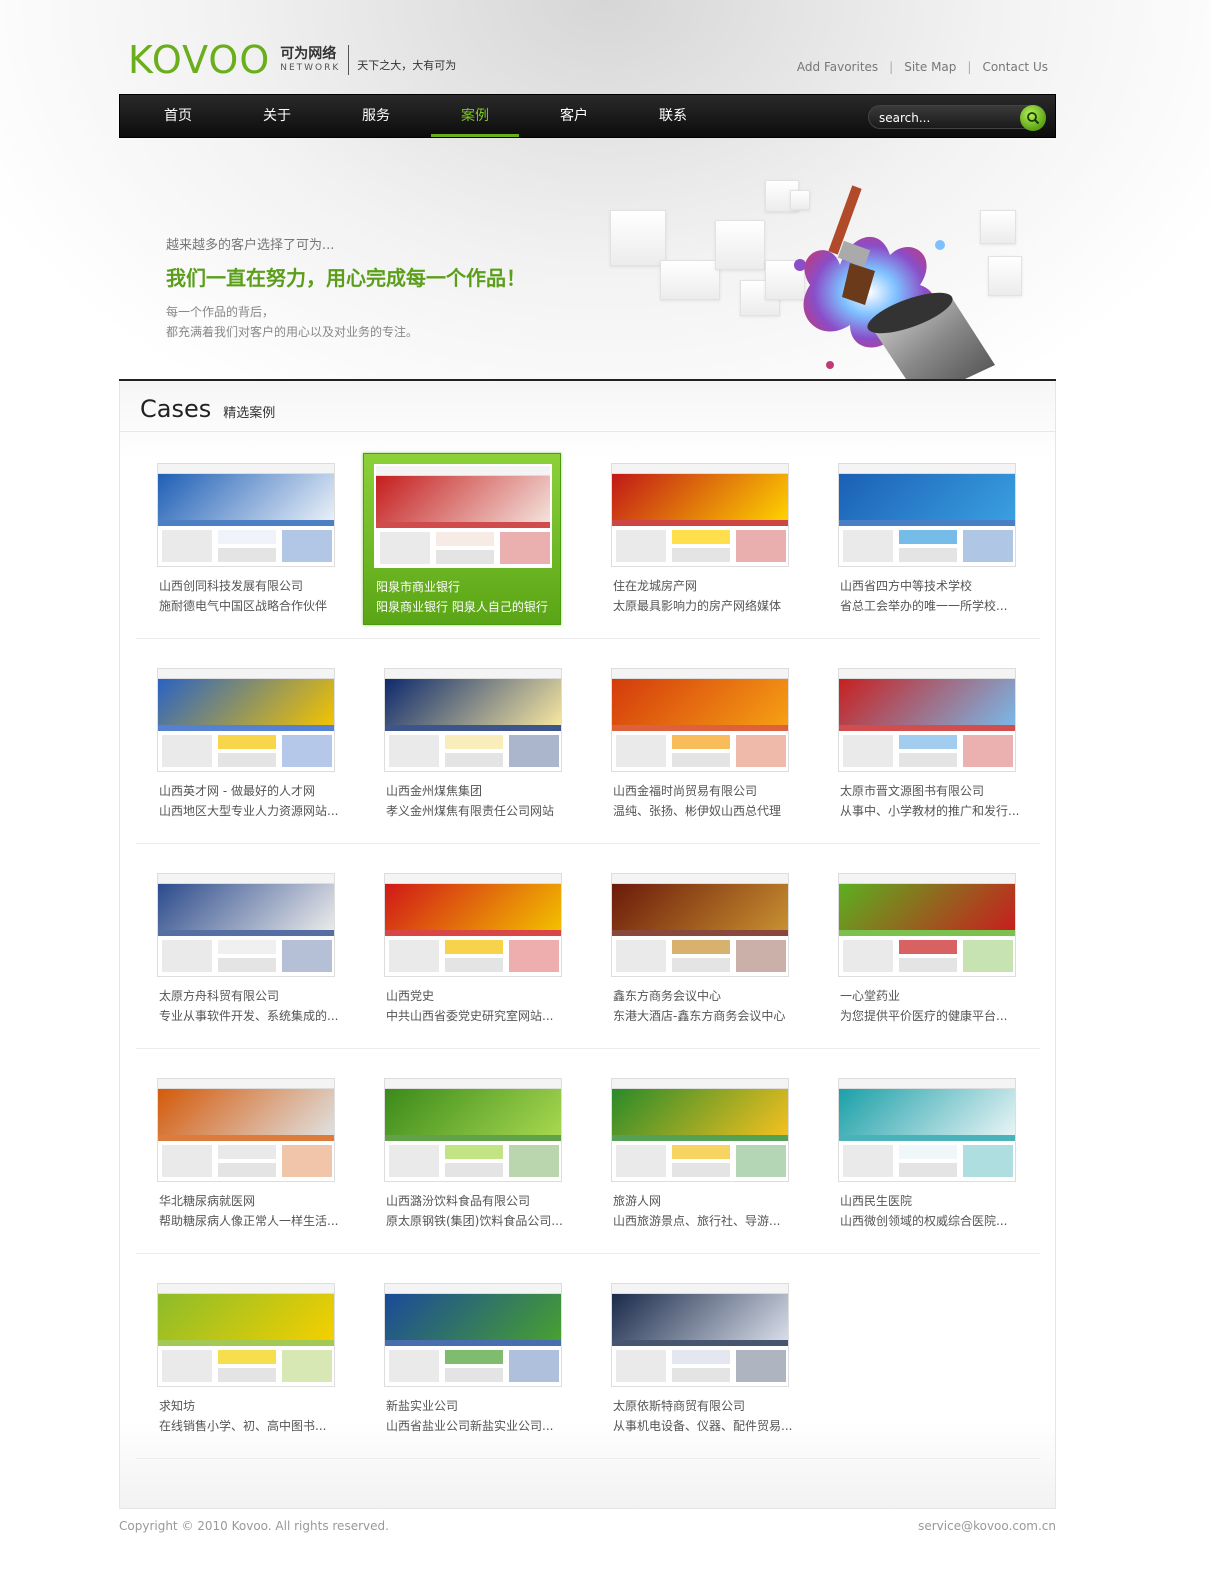 The height and width of the screenshot is (1590, 1210). Describe the element at coordinates (574, 116) in the screenshot. I see `nav-clients: 客户` at that location.